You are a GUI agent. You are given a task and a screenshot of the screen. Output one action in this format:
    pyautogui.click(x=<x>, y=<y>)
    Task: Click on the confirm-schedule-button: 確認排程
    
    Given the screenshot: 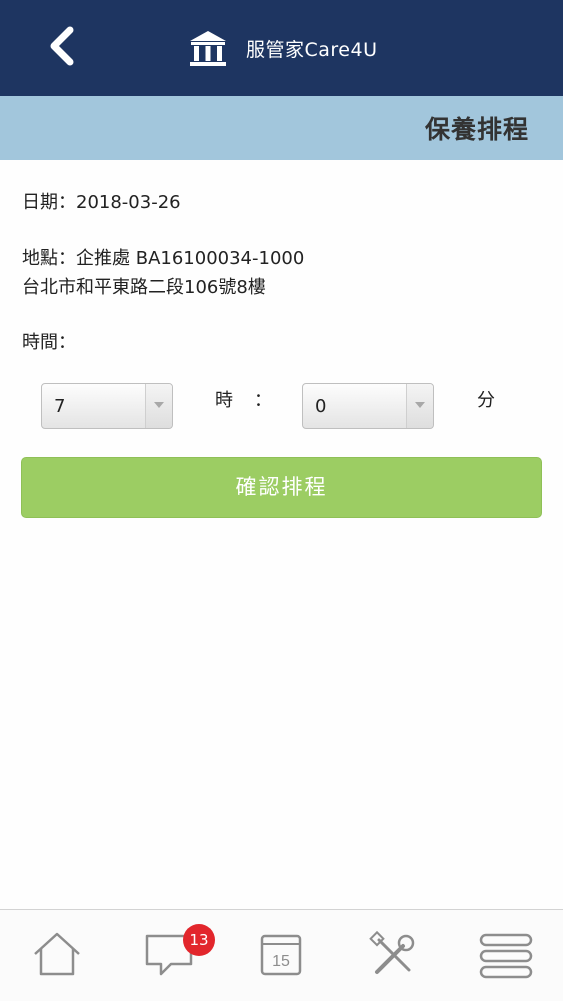 What is the action you would take?
    pyautogui.click(x=281, y=487)
    